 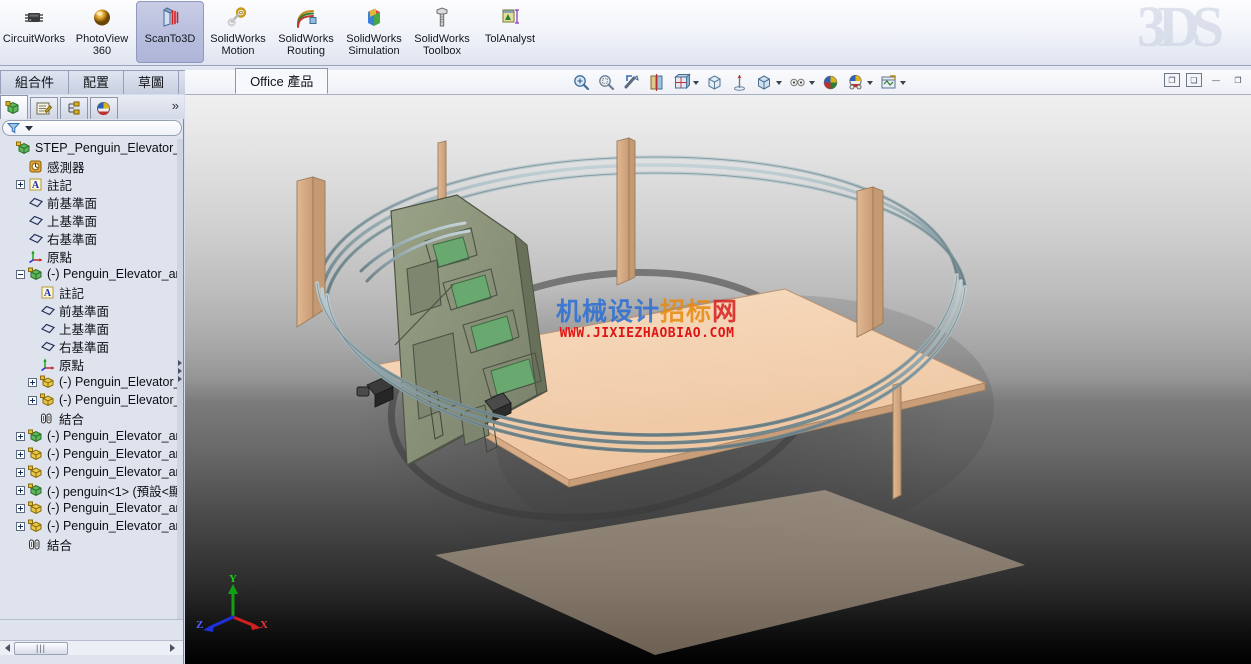 I want to click on scroll-right-button, so click(x=172, y=648).